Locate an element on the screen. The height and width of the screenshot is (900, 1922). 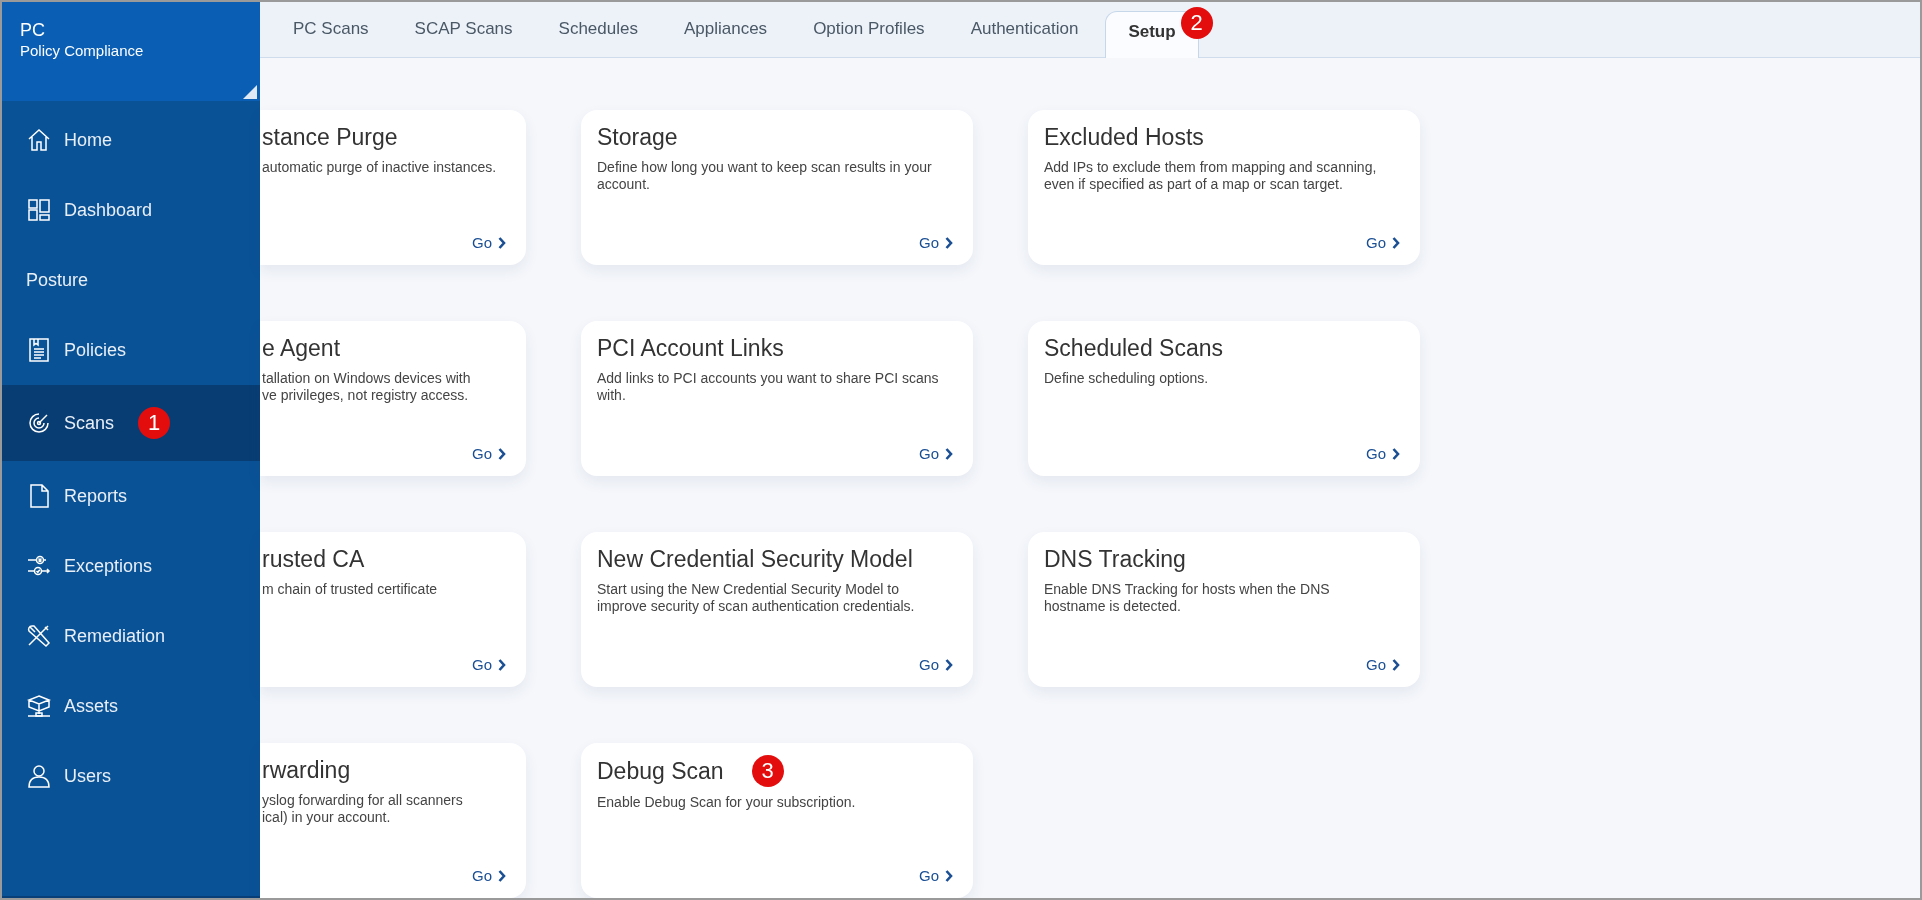
nav-item: Posture is located at coordinates (131, 280).